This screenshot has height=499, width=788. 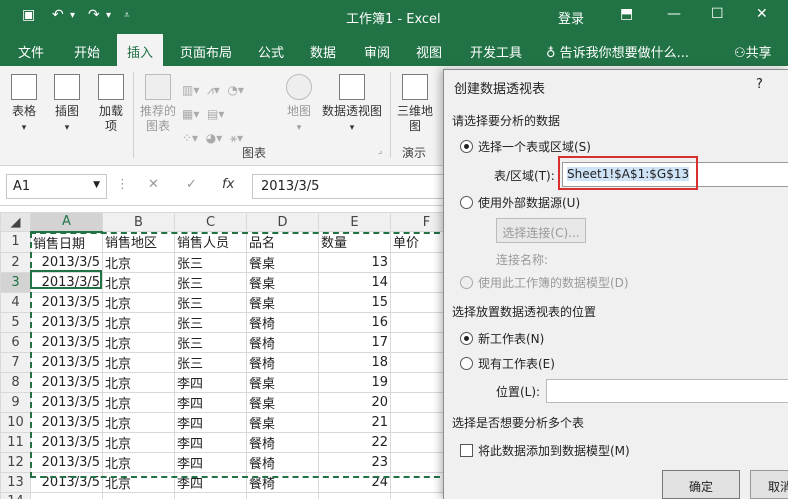 I want to click on row-header: 3, so click(x=15, y=282).